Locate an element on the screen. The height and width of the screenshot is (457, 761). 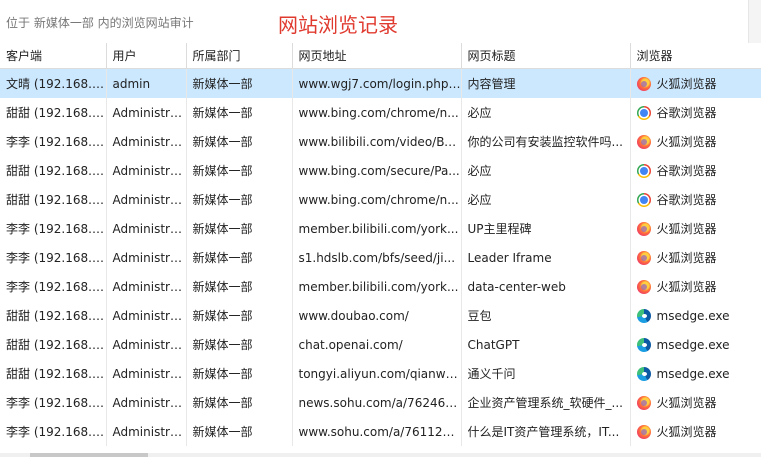
cell-page-title: ChatGPT is located at coordinates (546, 344).